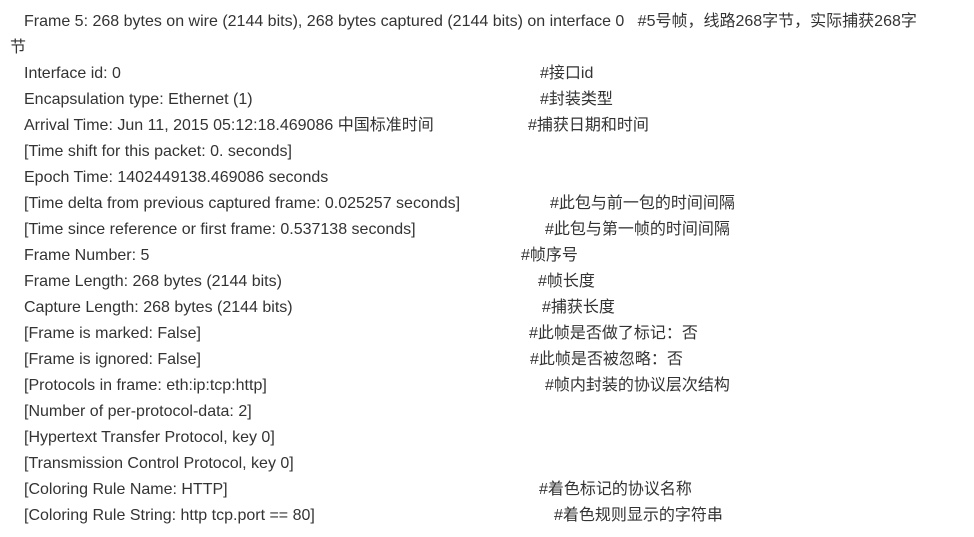 This screenshot has height=537, width=974. What do you see at coordinates (637, 385) in the screenshot?
I see `field-comment: #帧内封装的协议层次结构` at bounding box center [637, 385].